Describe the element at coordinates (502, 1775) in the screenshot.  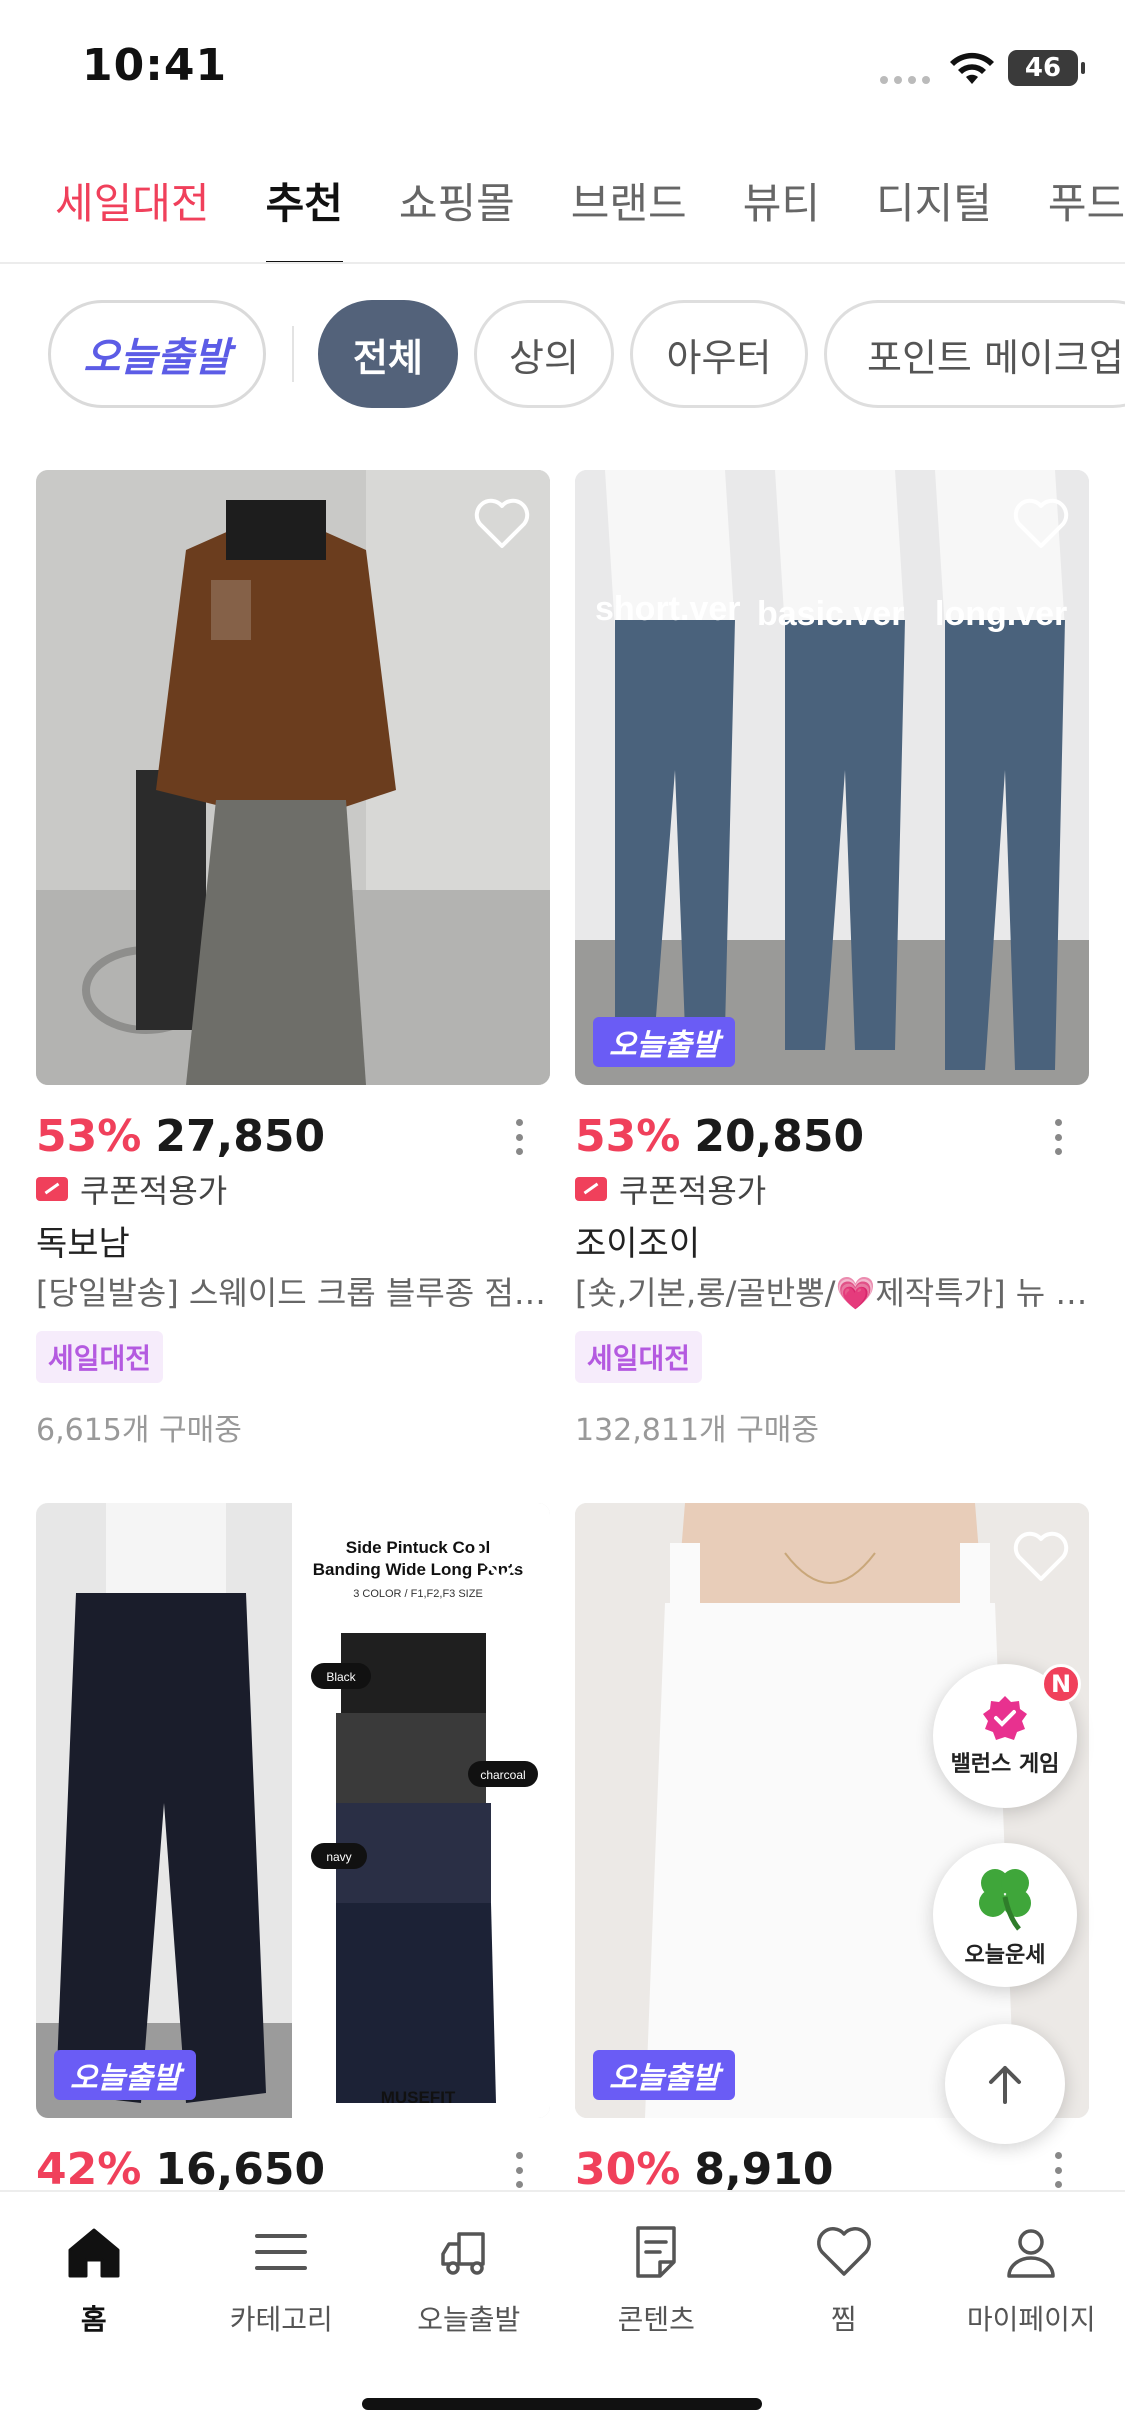
I see `image-text-charcoal: charcoal` at that location.